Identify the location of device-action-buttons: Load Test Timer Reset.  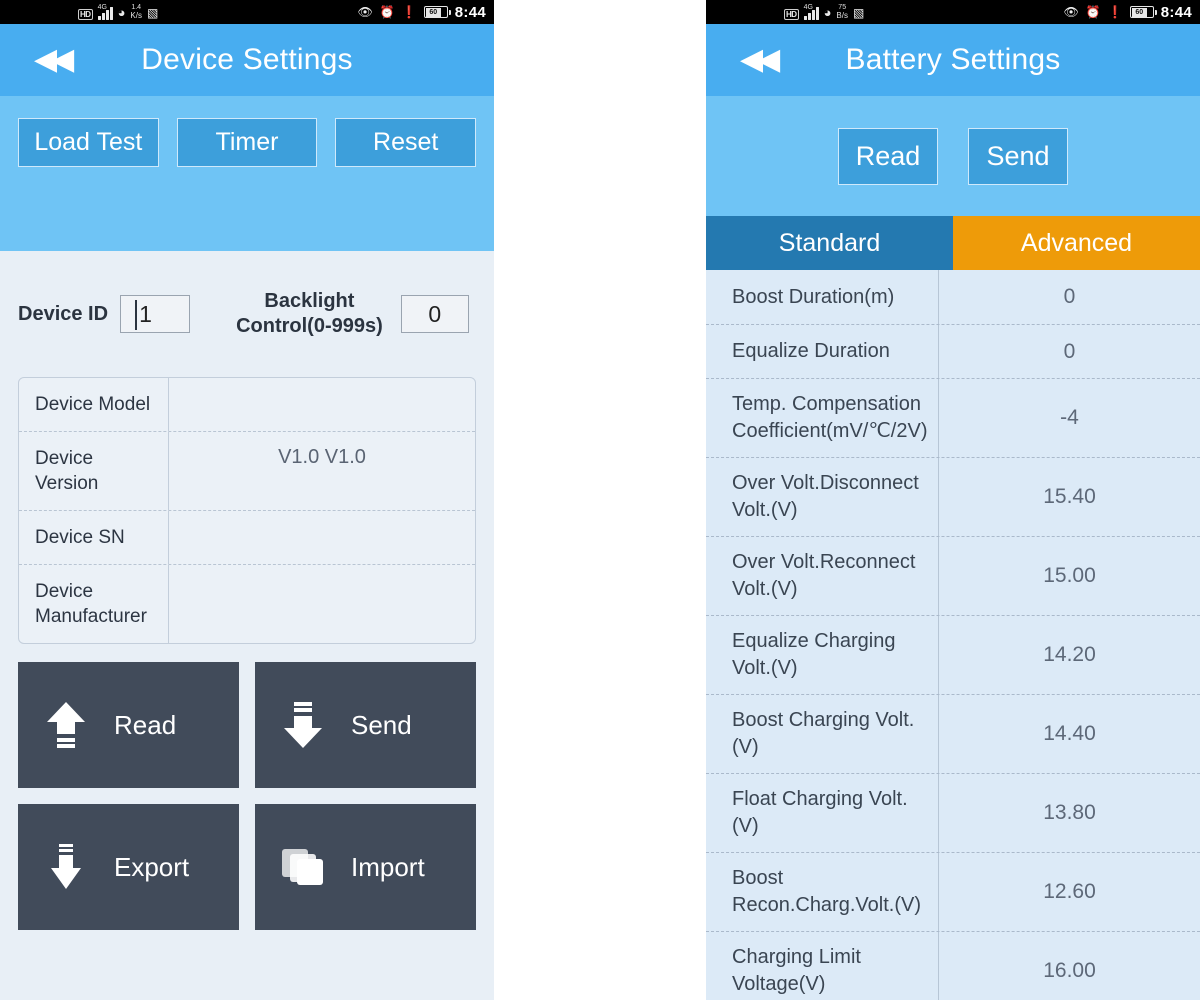
(247, 142).